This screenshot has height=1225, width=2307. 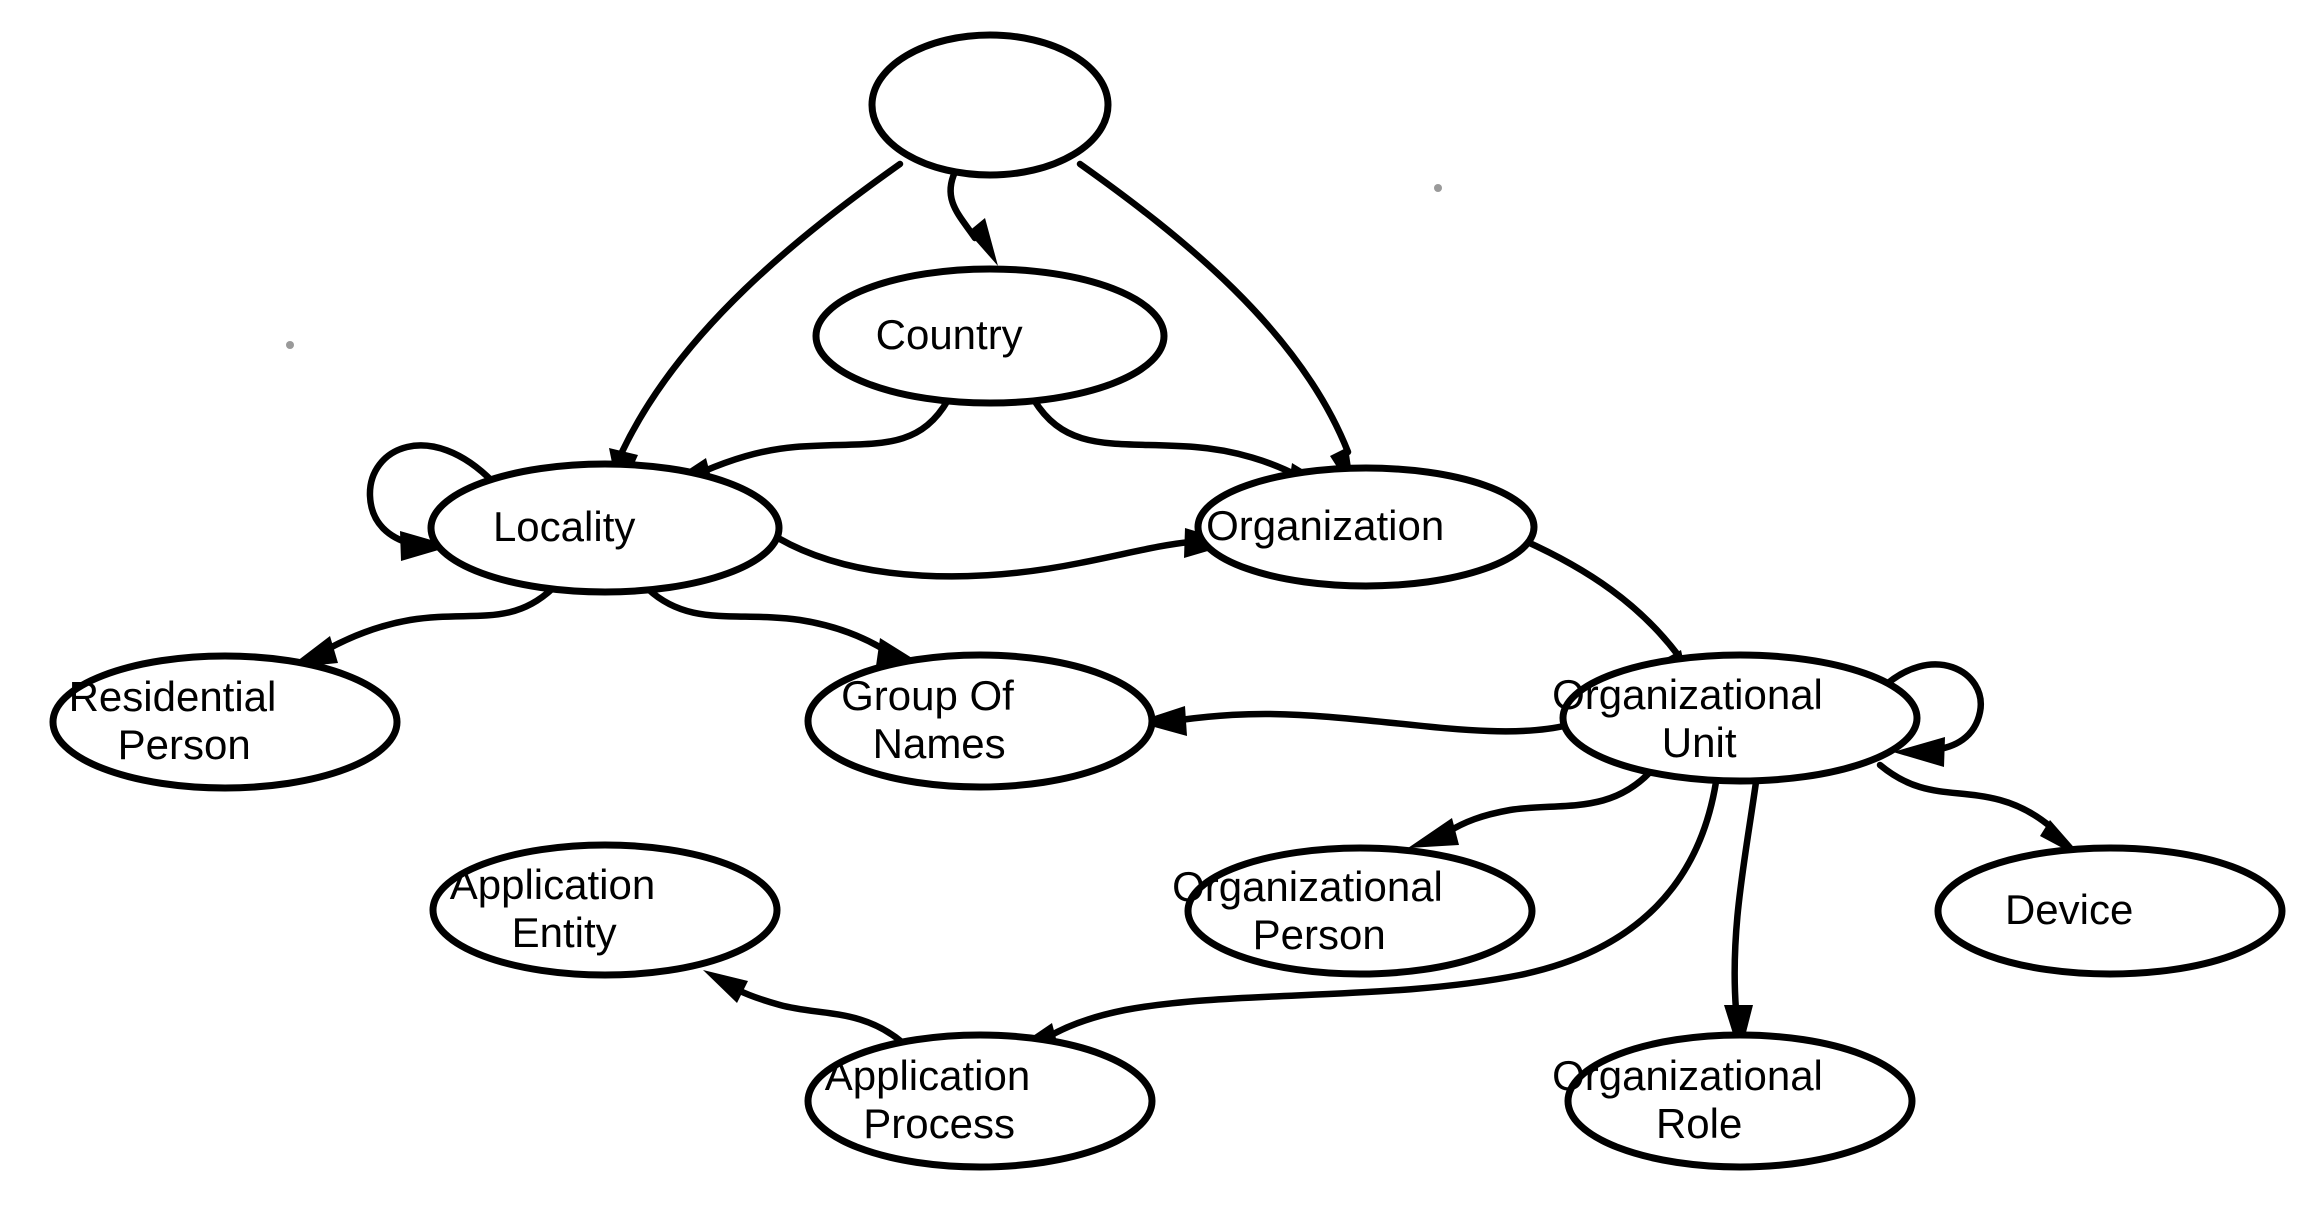 I want to click on edge-locality-organization, so click(x=1004, y=554).